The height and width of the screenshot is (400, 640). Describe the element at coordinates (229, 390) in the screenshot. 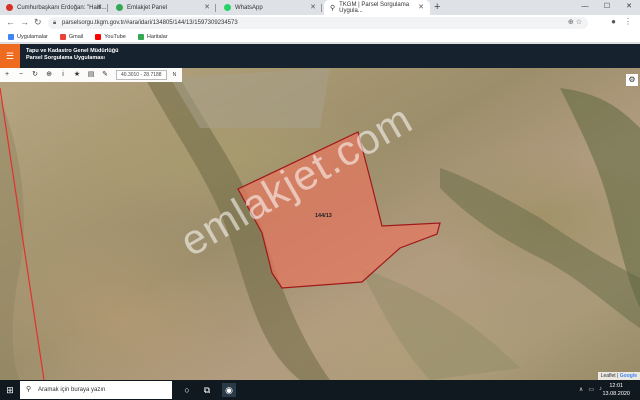

I see `chrome-icon: ◉` at that location.